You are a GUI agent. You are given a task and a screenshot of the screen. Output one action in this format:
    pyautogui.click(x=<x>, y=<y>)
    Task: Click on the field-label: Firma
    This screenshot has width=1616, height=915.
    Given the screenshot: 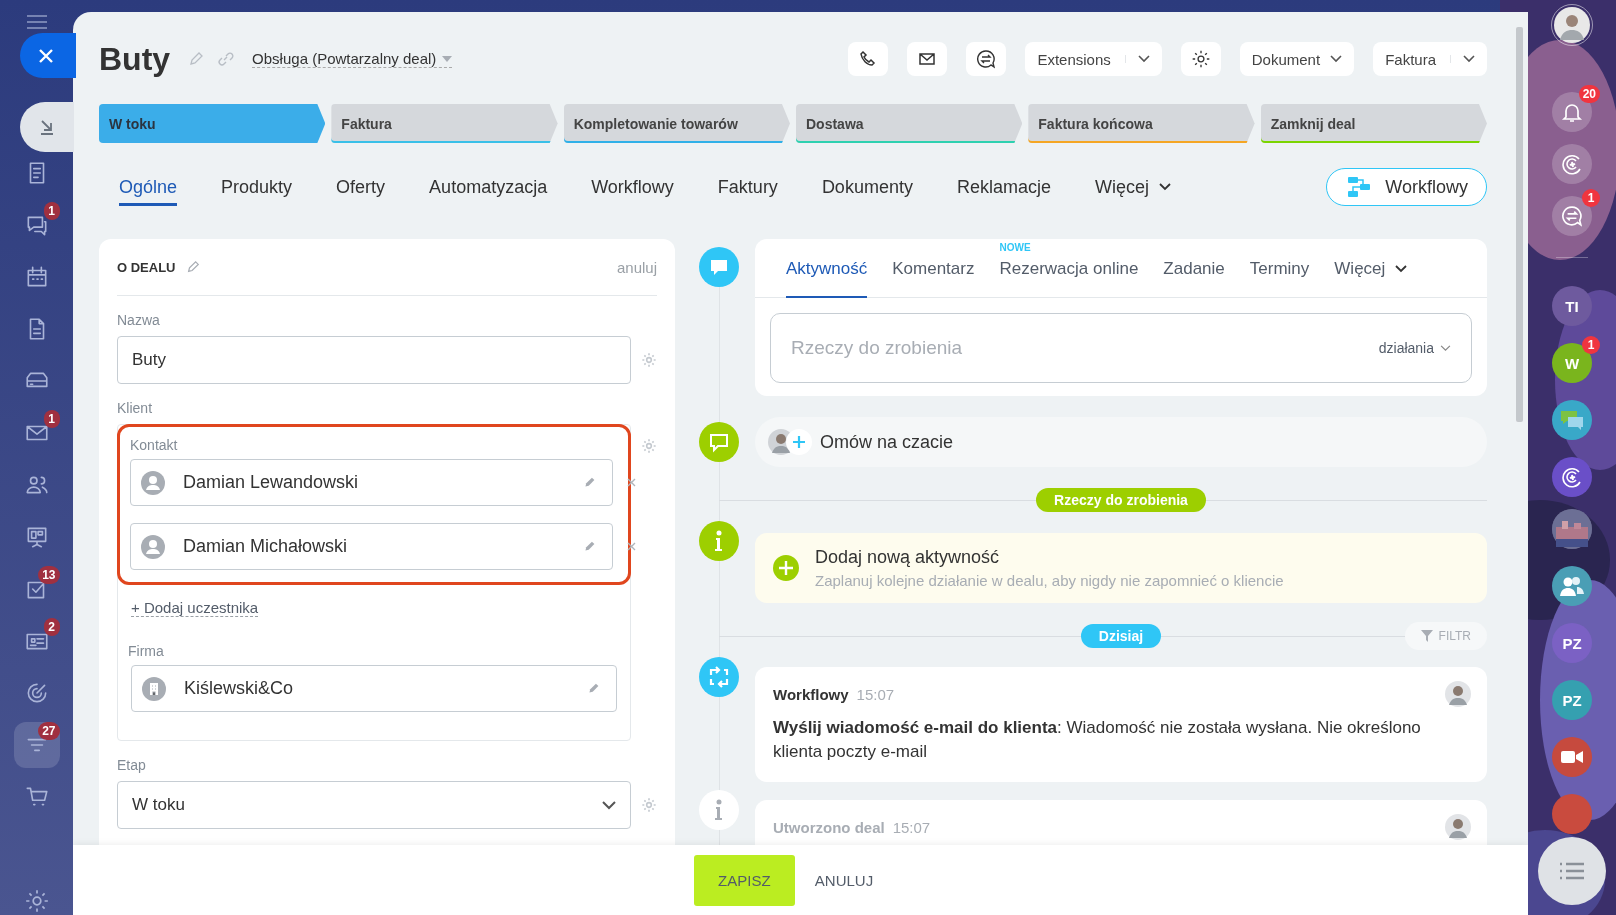 What is the action you would take?
    pyautogui.click(x=146, y=651)
    